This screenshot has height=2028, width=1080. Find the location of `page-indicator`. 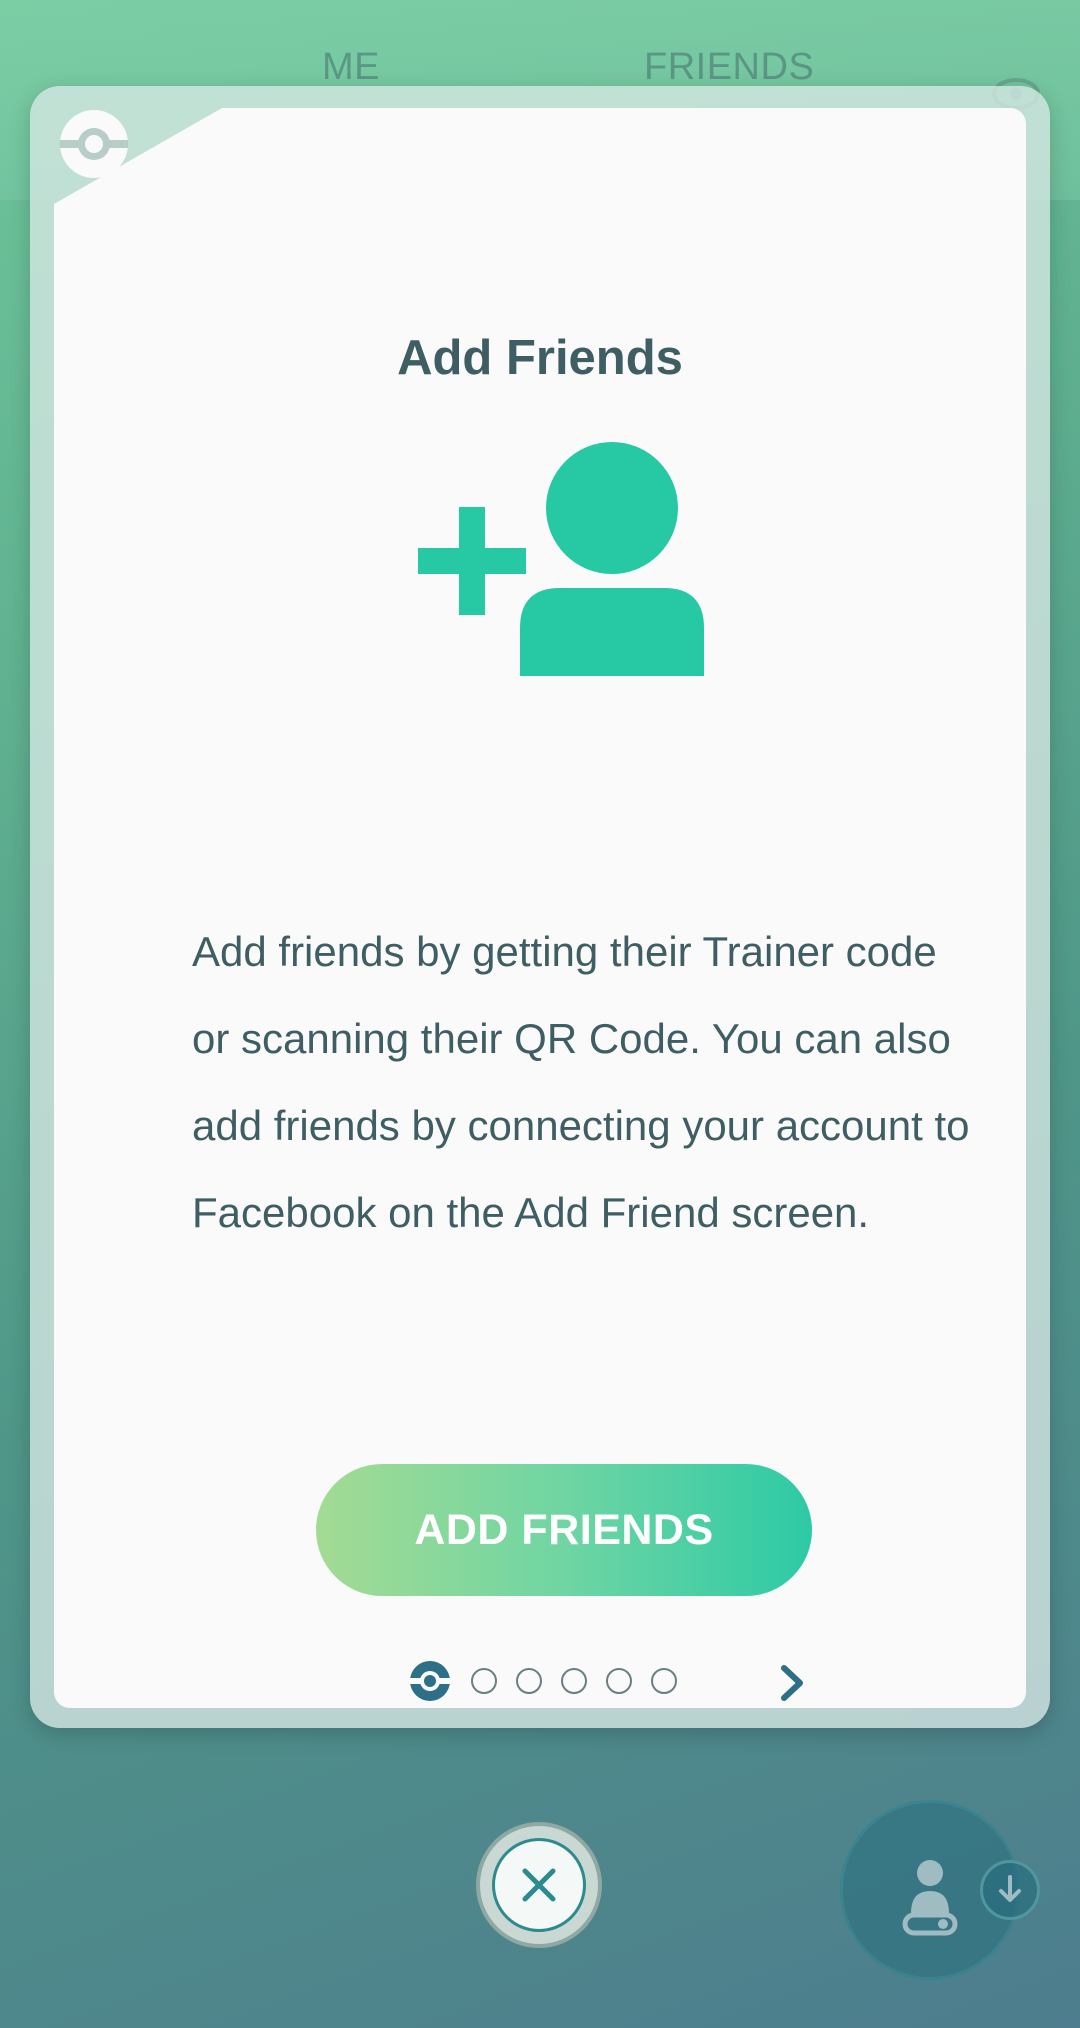

page-indicator is located at coordinates (542, 1681).